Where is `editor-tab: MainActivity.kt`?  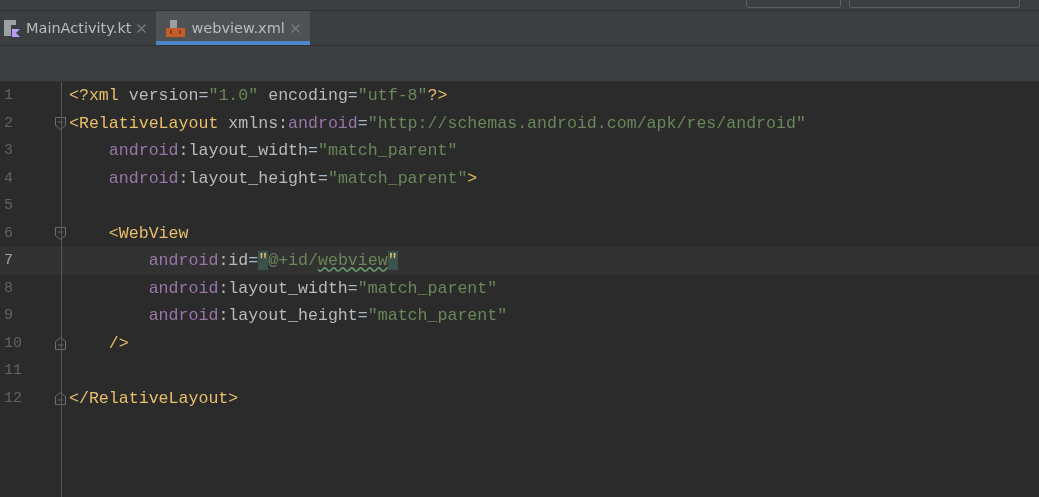
editor-tab: MainActivity.kt is located at coordinates (78, 28).